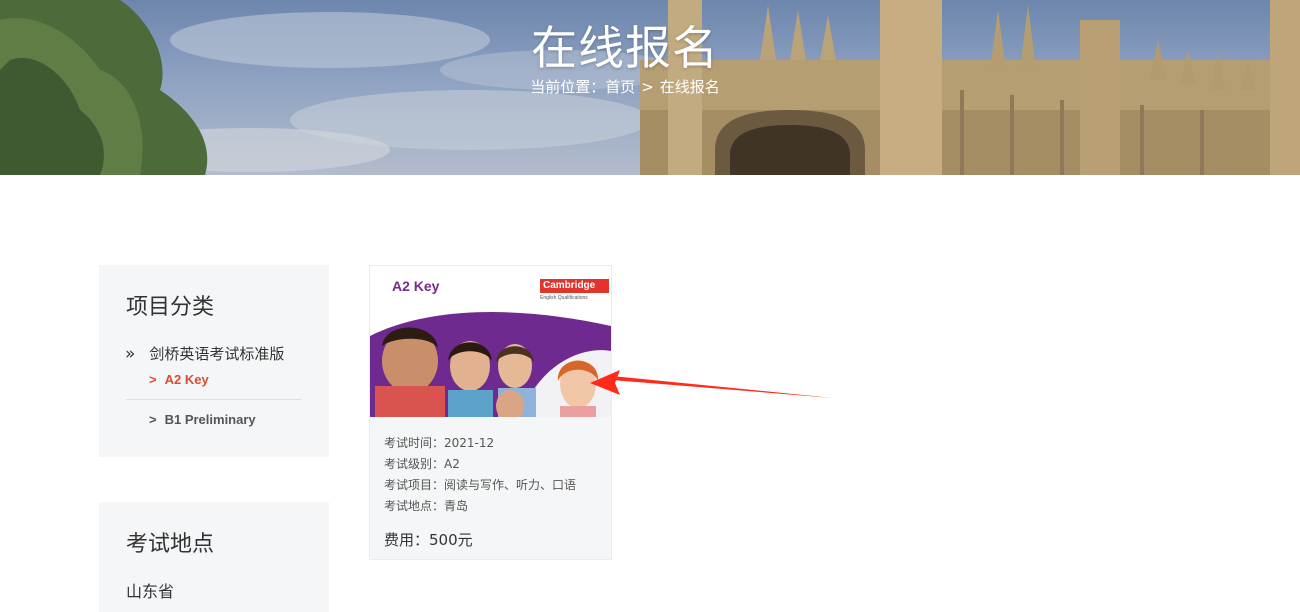 The width and height of the screenshot is (1300, 612). I want to click on category-panel-title: 项目分类, so click(170, 307).